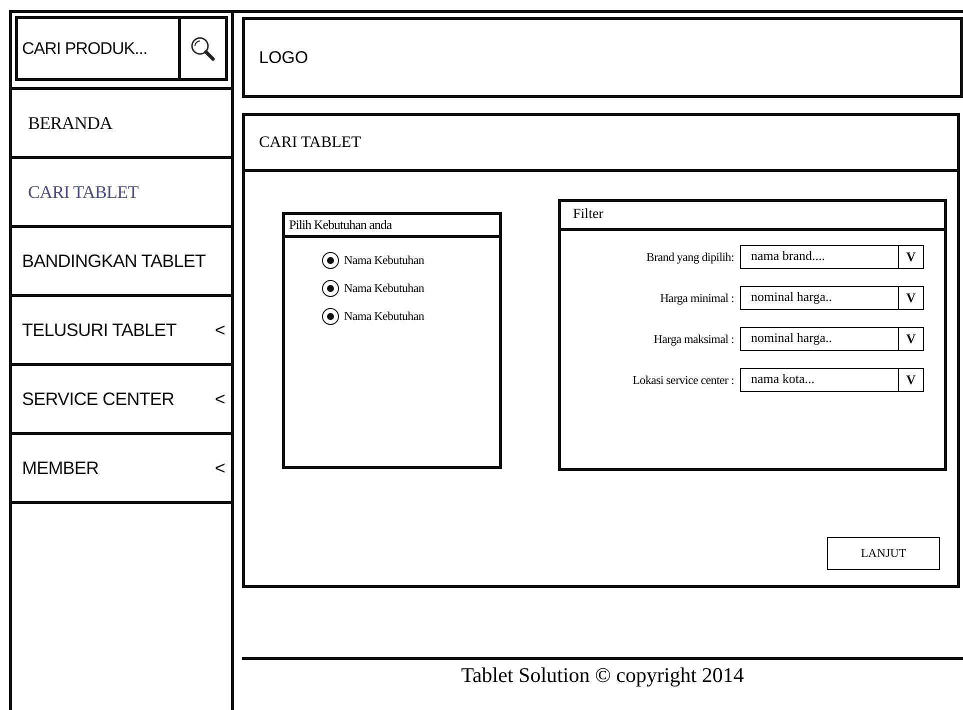 The image size is (963, 710). Describe the element at coordinates (602, 675) in the screenshot. I see `copyright-text: Tablet Solution © copyright 2014` at that location.